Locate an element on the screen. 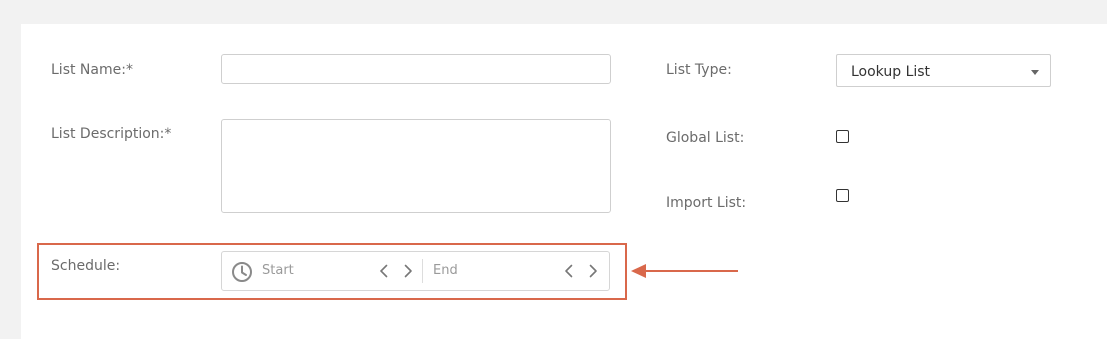  list-type-label: List Type: is located at coordinates (699, 70).